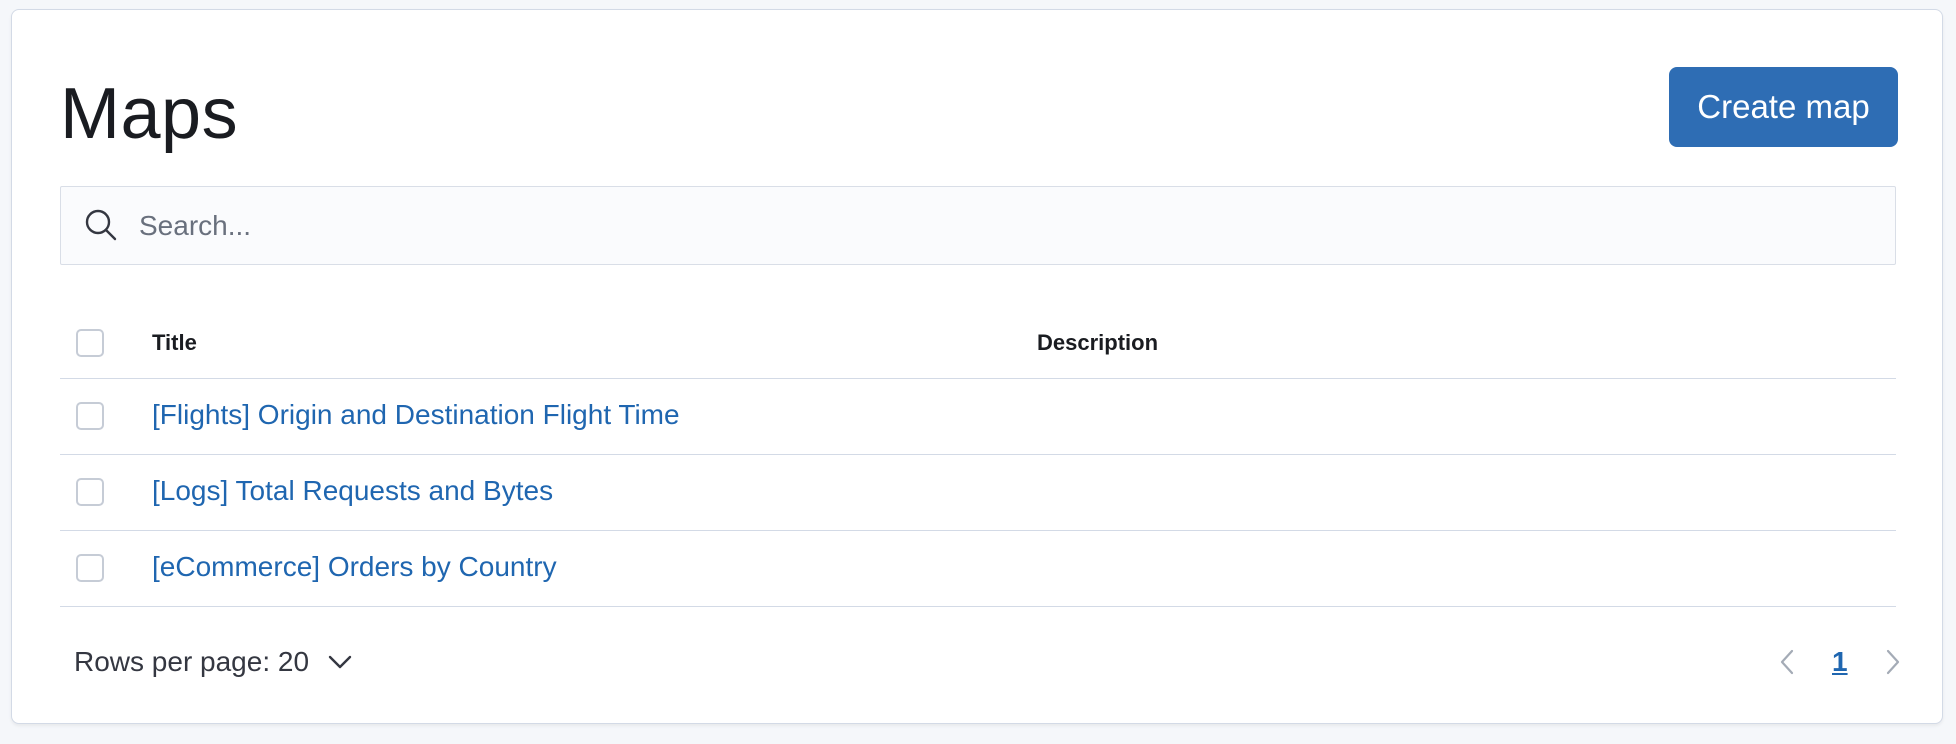 This screenshot has width=1956, height=744. I want to click on page-title: Maps, so click(149, 114).